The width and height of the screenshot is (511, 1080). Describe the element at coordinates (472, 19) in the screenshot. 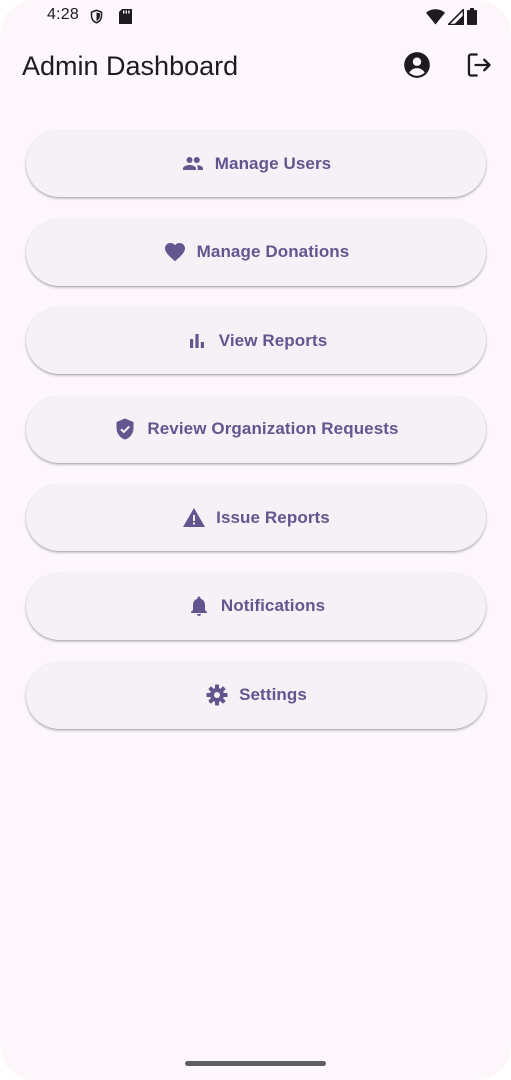

I see `battery-icon` at that location.